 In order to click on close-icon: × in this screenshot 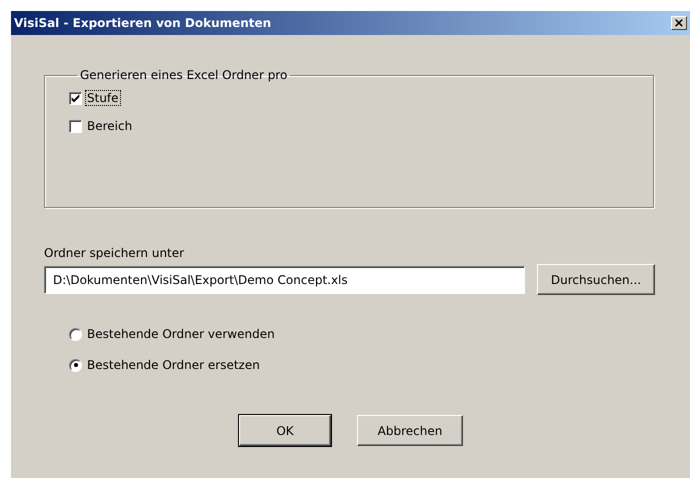, I will do `click(679, 23)`.